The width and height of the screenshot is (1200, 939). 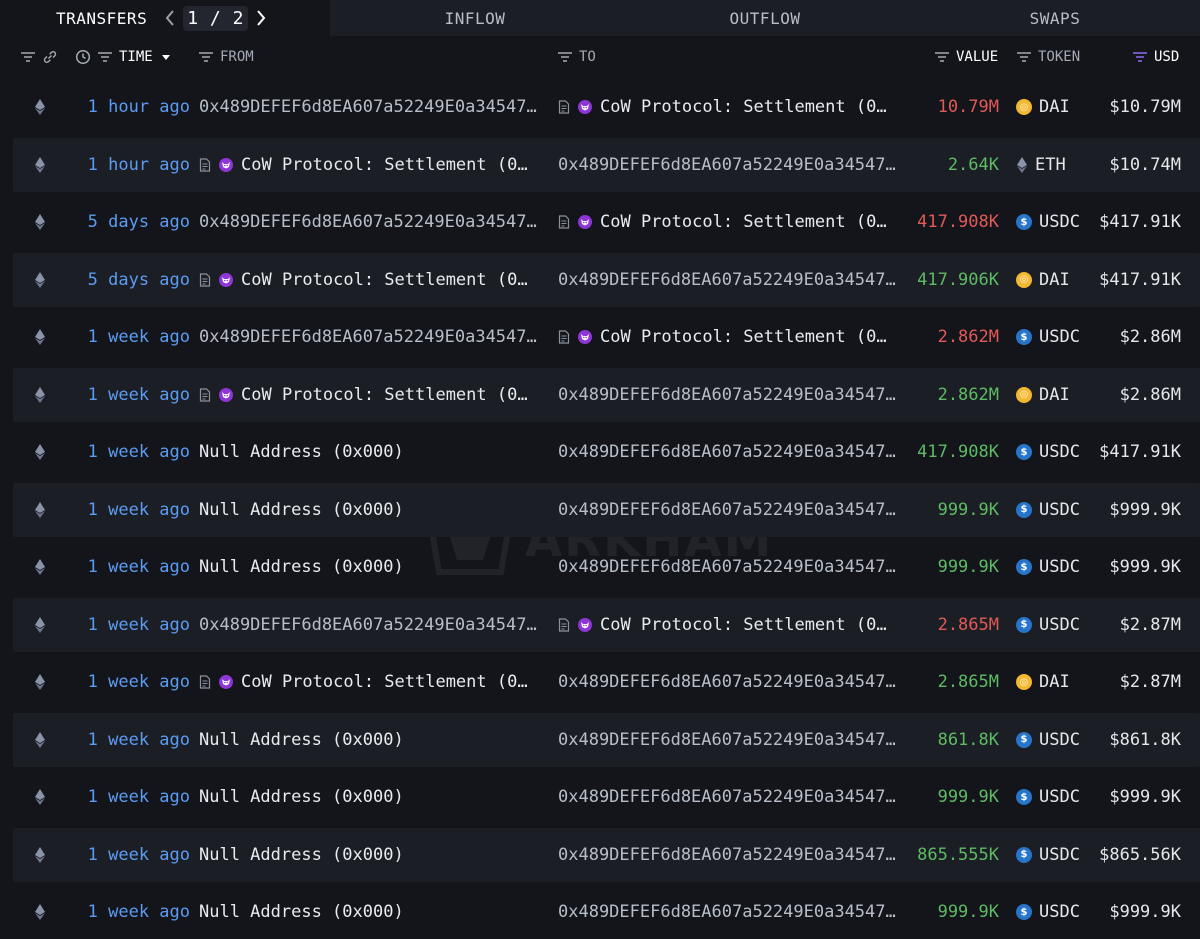 I want to click on header-from: FROM, so click(x=226, y=57).